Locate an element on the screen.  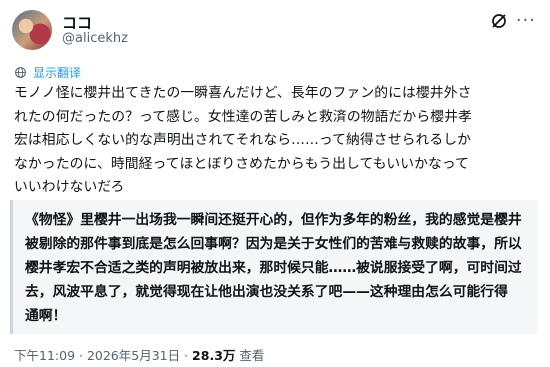
tweet-meta: 下午11:09 · 2026年5月31日 · 28.3万 查看 is located at coordinates (139, 354).